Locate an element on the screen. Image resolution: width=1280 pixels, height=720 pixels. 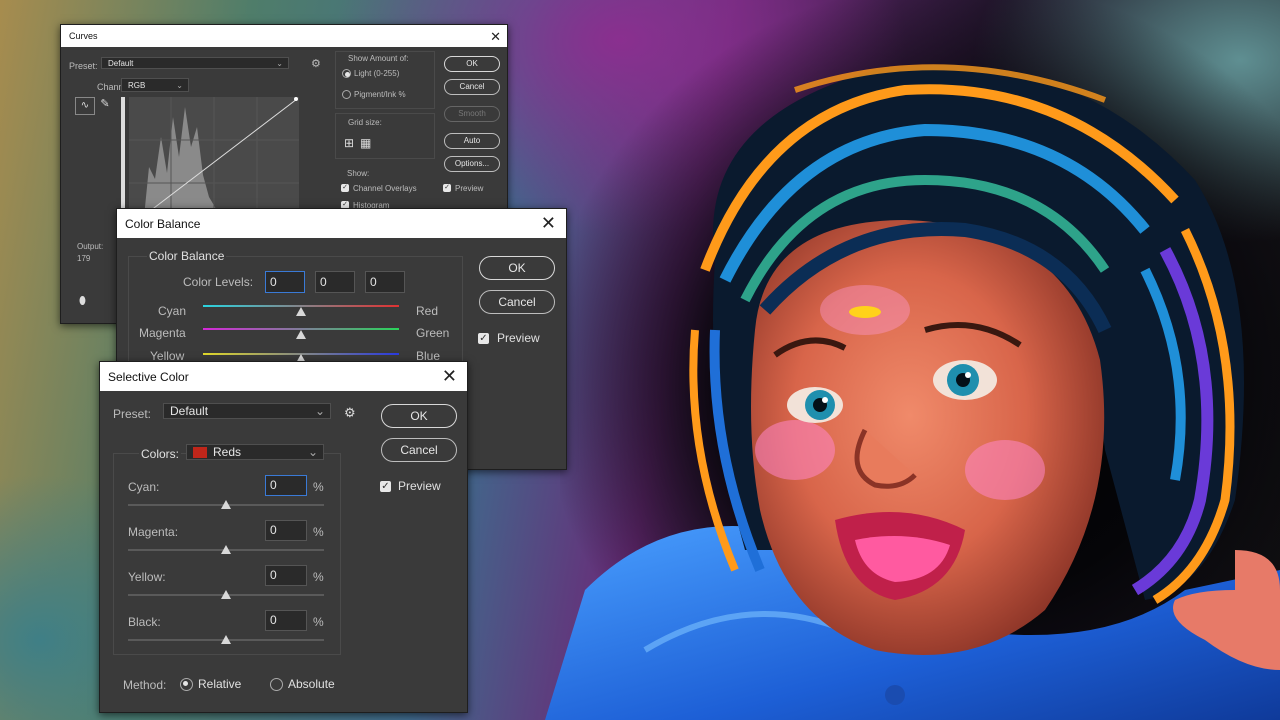
colors-select: Reds ⌄ is located at coordinates (255, 452).